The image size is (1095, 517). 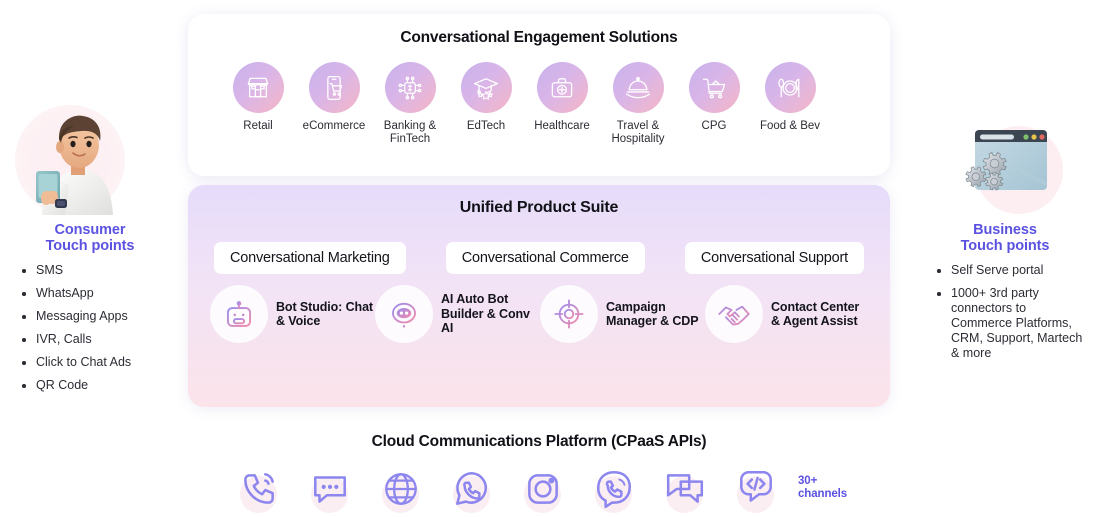 What do you see at coordinates (410, 132) in the screenshot?
I see `industry-label: Banking & FinTech` at bounding box center [410, 132].